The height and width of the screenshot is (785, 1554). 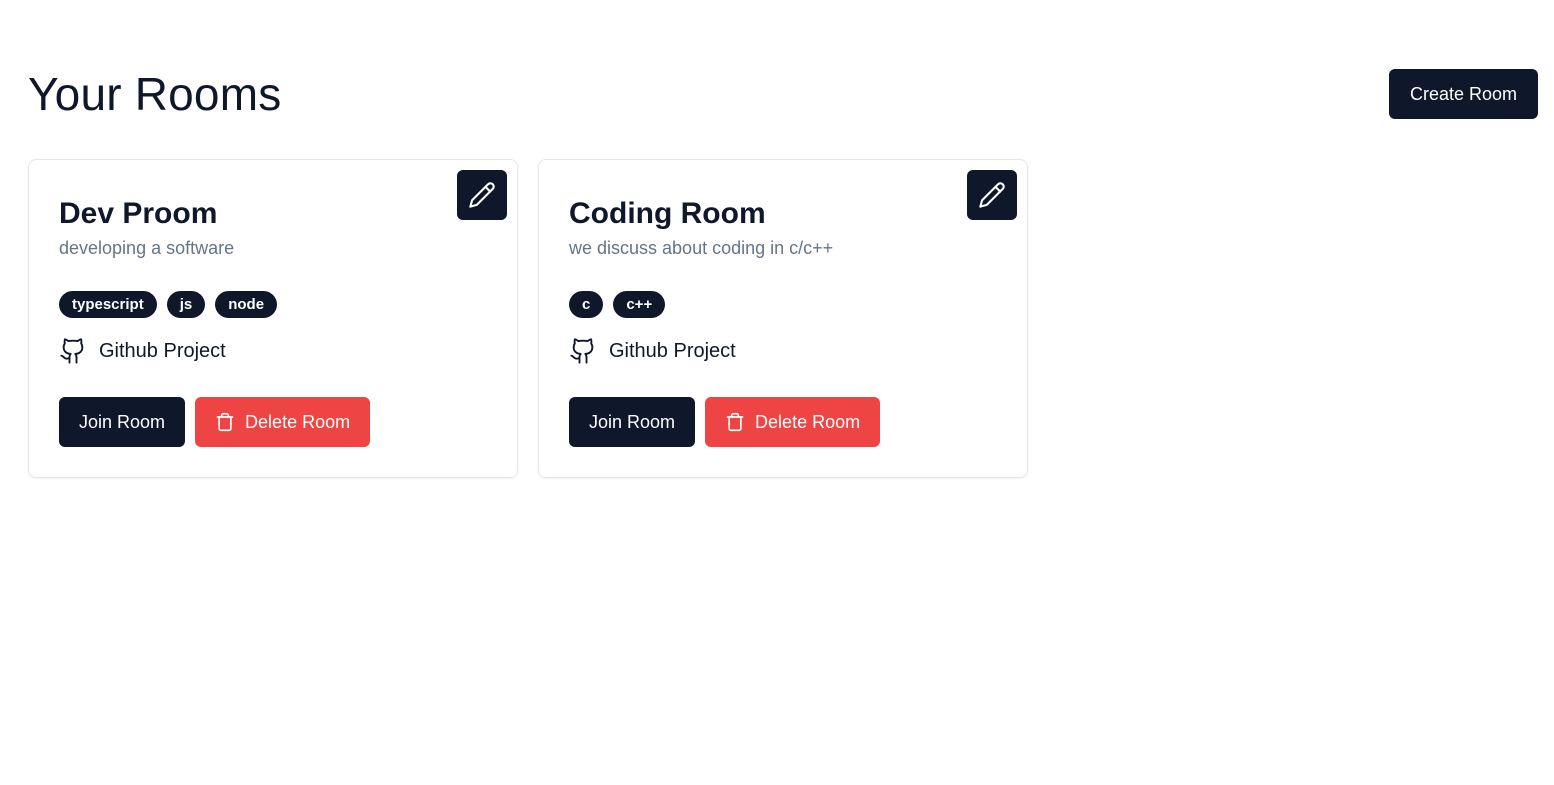 I want to click on tag-list: c c++, so click(x=617, y=304).